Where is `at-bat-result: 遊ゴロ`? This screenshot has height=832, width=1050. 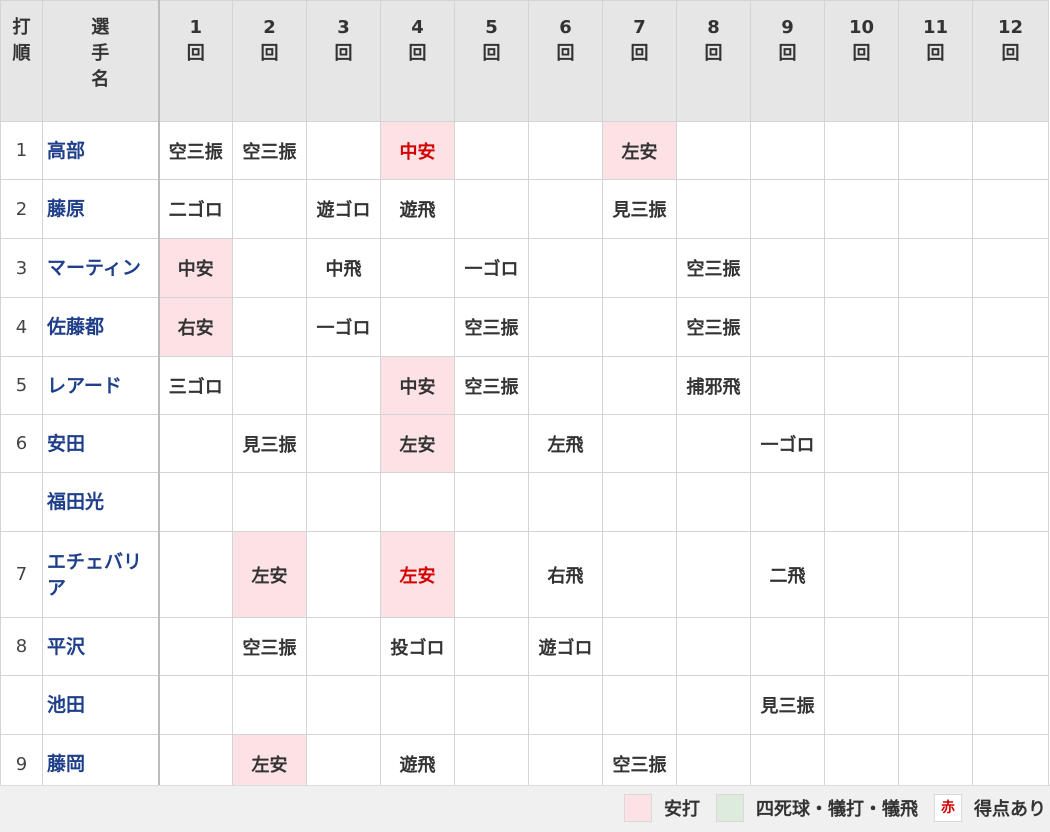
at-bat-result: 遊ゴロ is located at coordinates (565, 646).